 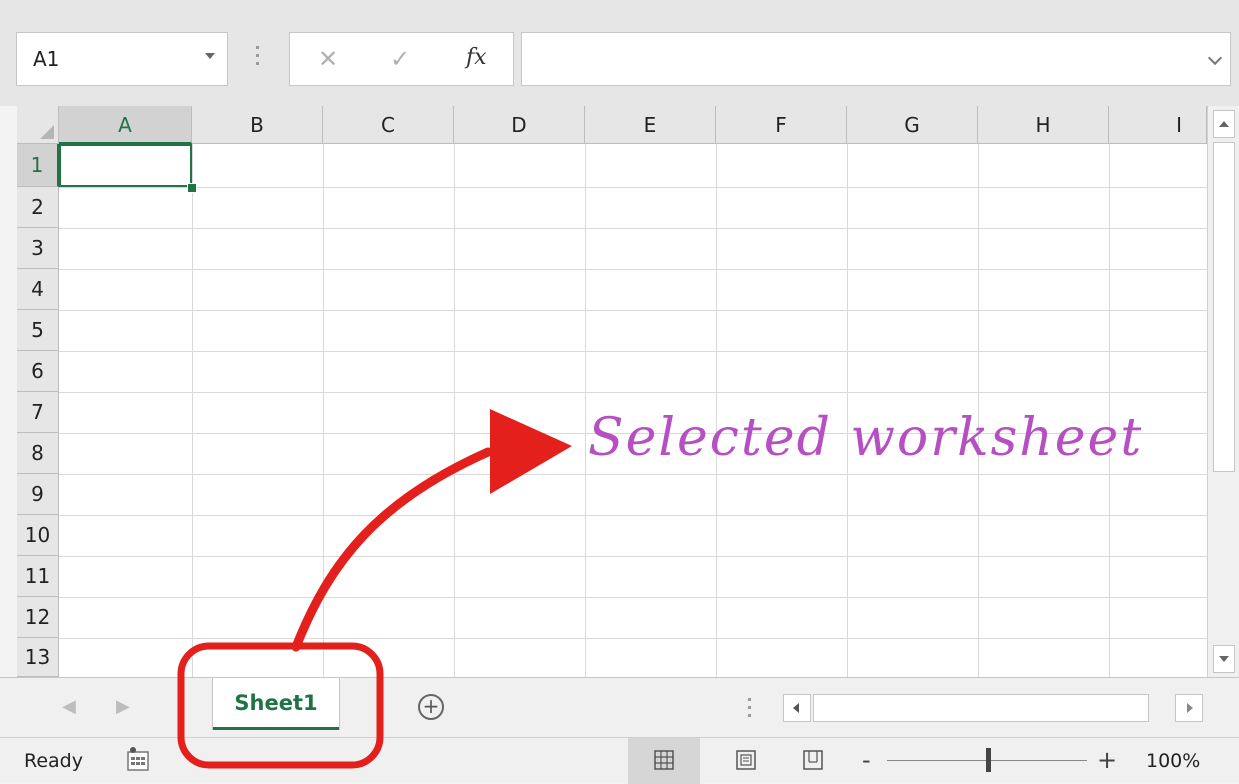 What do you see at coordinates (619, 707) in the screenshot?
I see `sheet-tab-bar: ◀ ▶ Sheet1 +` at bounding box center [619, 707].